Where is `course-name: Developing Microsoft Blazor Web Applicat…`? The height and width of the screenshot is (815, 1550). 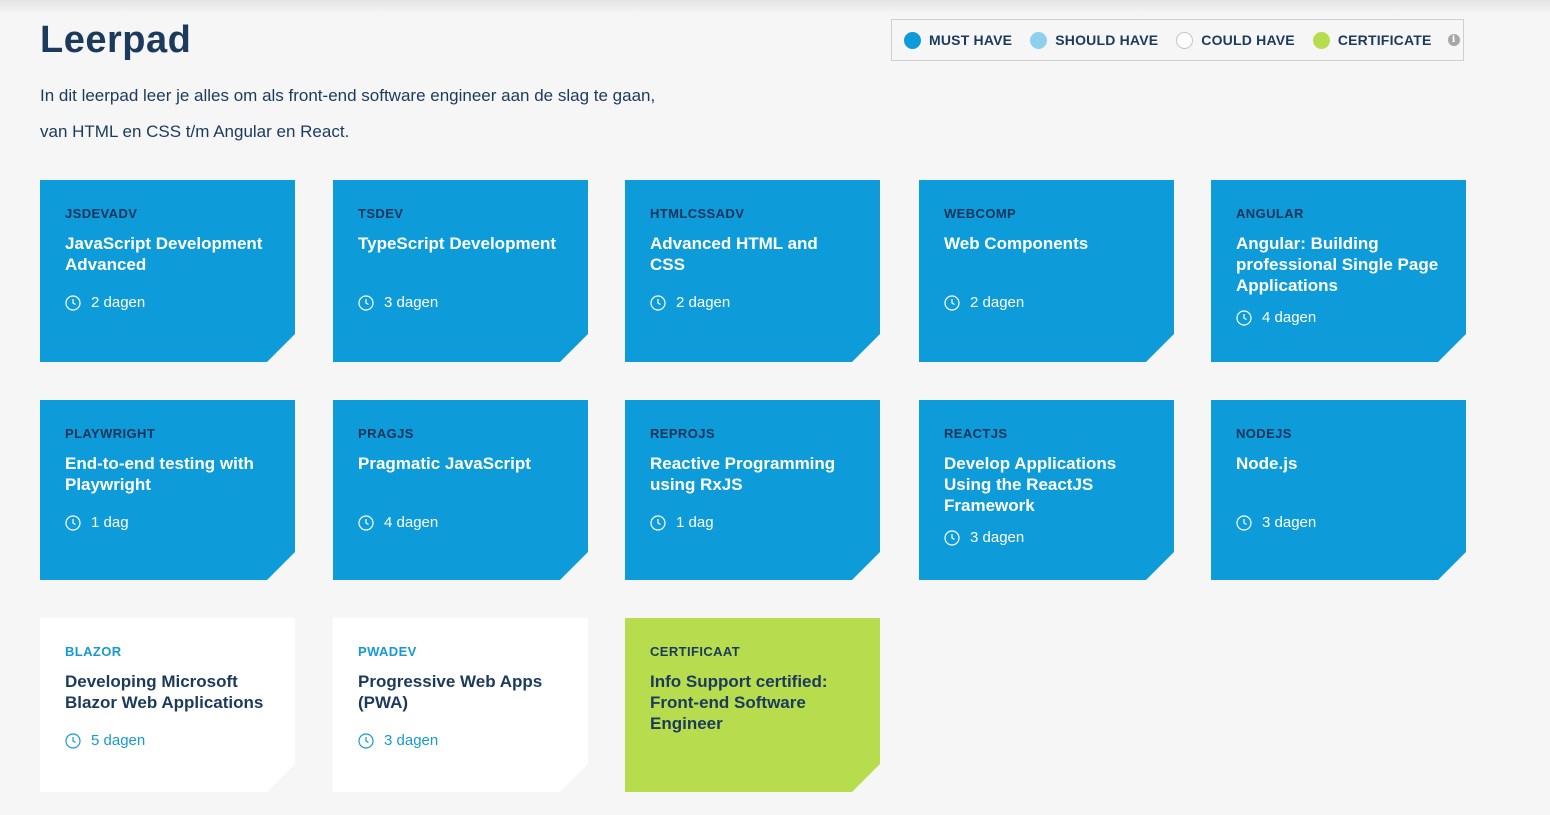
course-name: Developing Microsoft Blazor Web Applicat… is located at coordinates (164, 692).